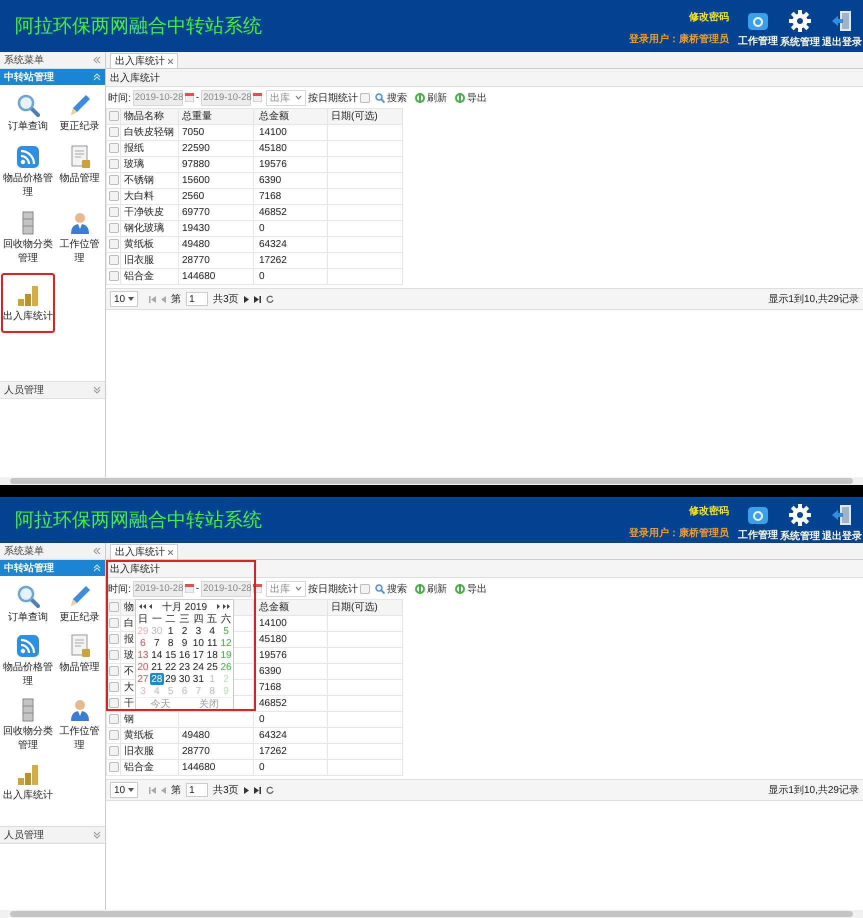 The image size is (863, 918). What do you see at coordinates (198, 679) in the screenshot?
I see `calendar-day: 31` at bounding box center [198, 679].